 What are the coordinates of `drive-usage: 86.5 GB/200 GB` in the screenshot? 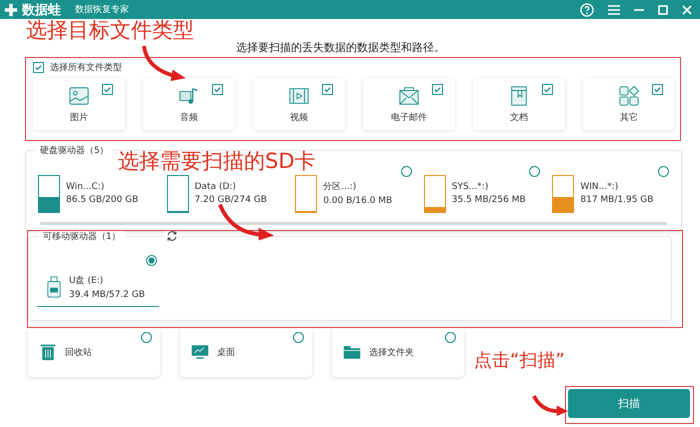 It's located at (102, 199).